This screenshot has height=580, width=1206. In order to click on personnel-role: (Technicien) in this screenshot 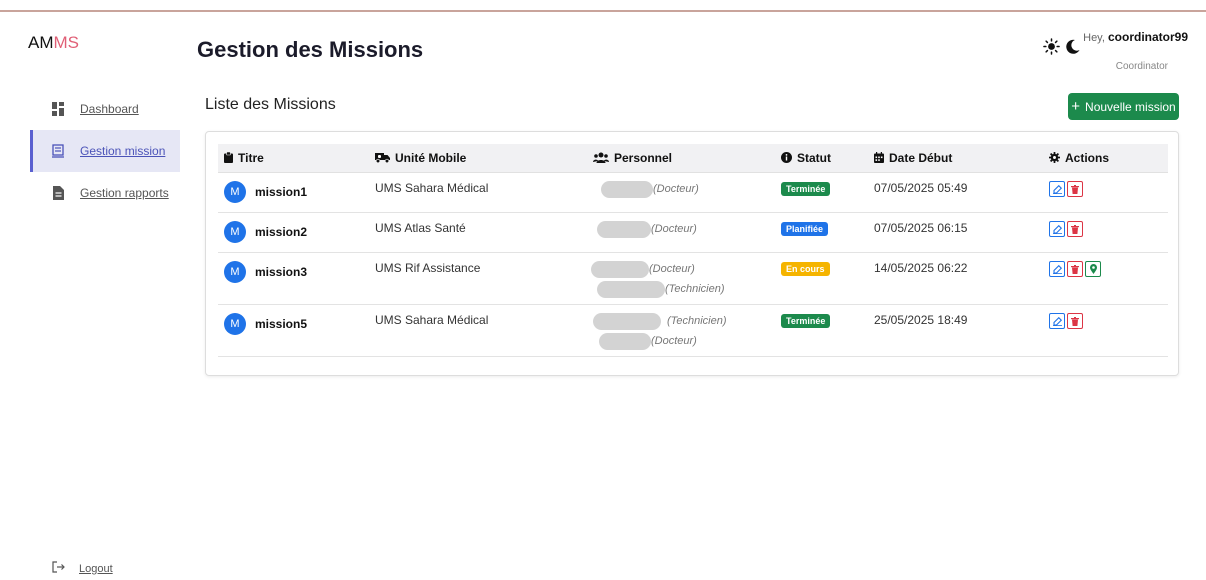, I will do `click(697, 321)`.